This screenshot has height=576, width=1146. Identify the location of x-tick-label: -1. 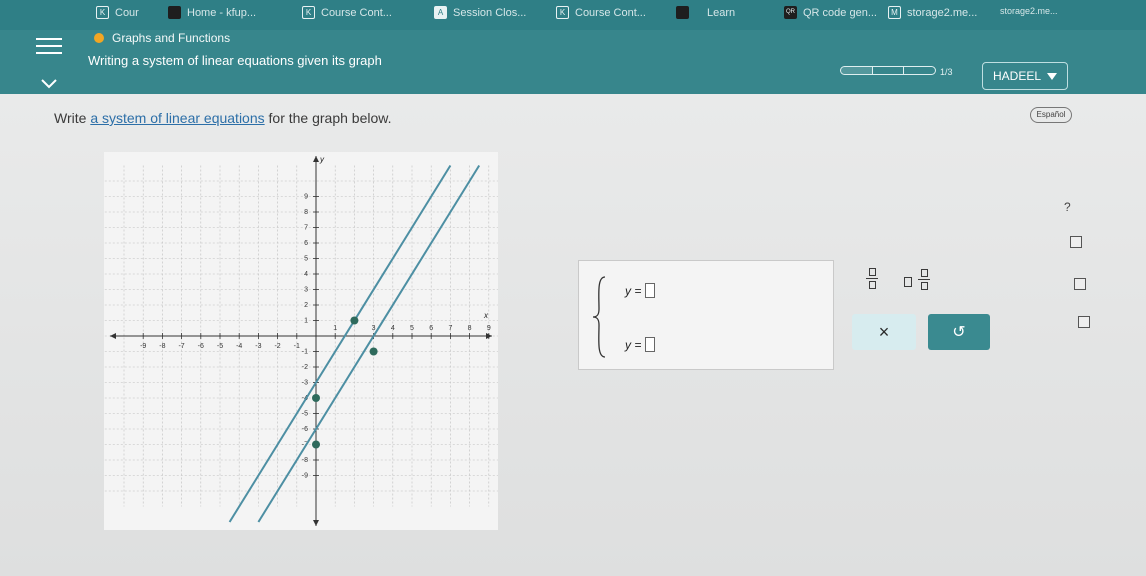
(297, 346).